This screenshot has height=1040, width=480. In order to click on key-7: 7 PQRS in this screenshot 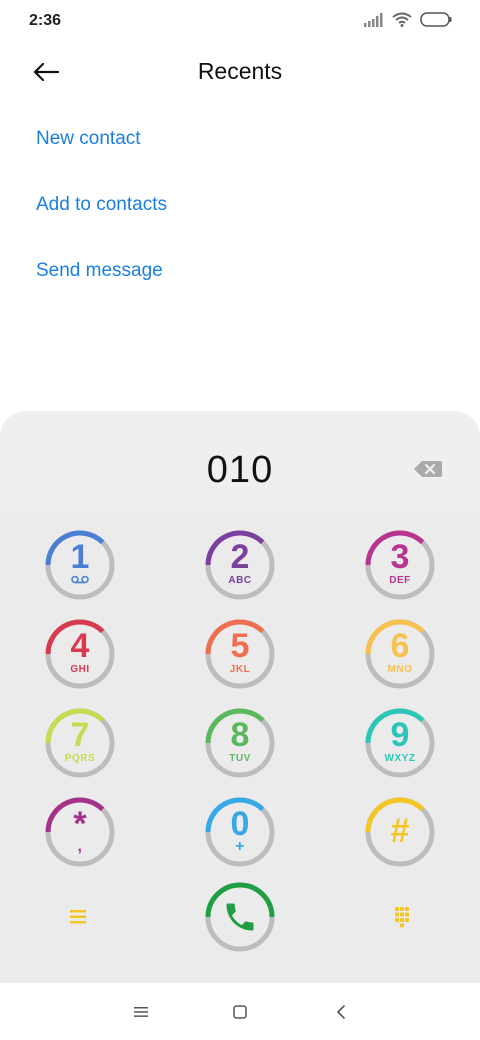, I will do `click(80, 743)`.